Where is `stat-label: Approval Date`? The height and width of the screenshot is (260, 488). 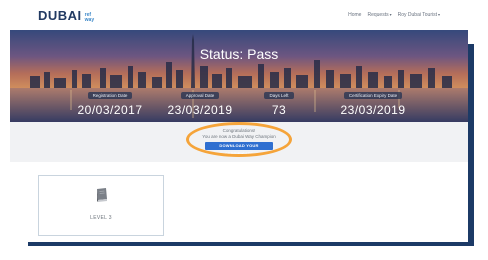 stat-label: Approval Date is located at coordinates (200, 95).